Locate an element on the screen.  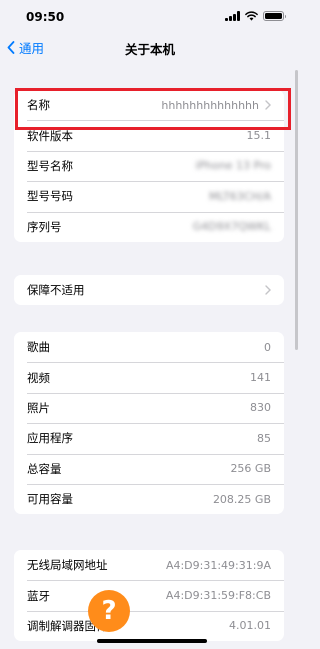
apps-row: 应用程序 85 is located at coordinates (149, 438).